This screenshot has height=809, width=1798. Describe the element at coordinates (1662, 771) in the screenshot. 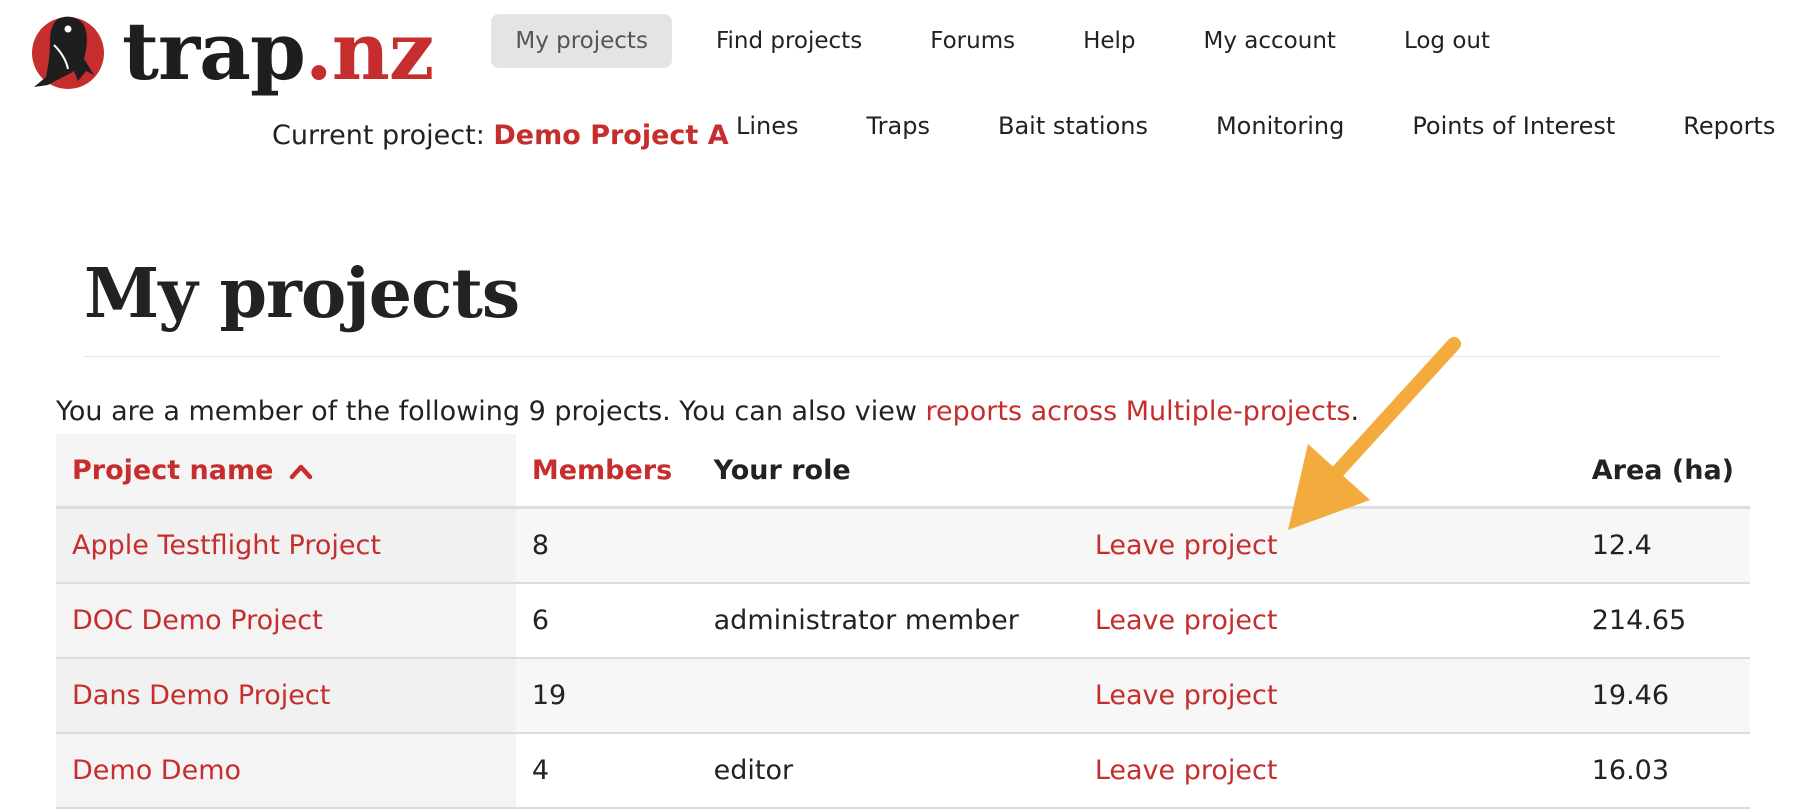

I see `area-cell: 16.03` at that location.